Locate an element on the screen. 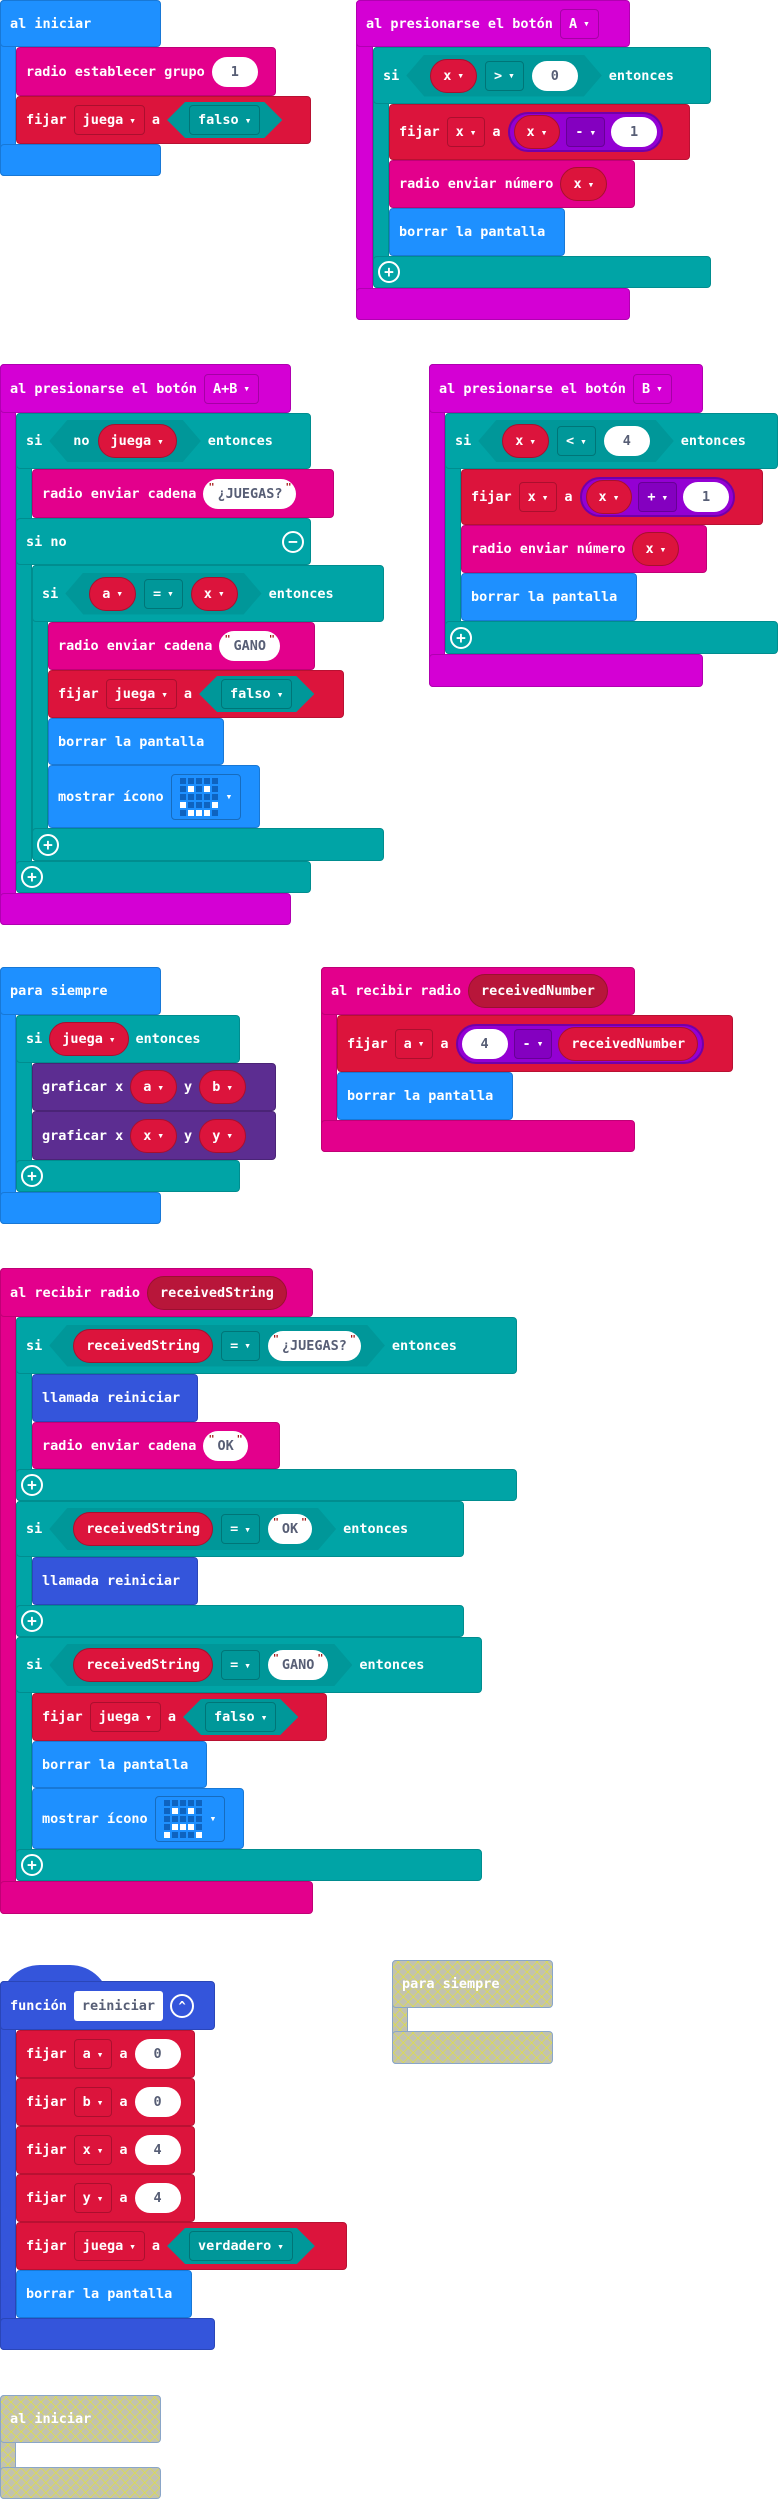  operator-dropdown: - ▾ is located at coordinates (586, 132).